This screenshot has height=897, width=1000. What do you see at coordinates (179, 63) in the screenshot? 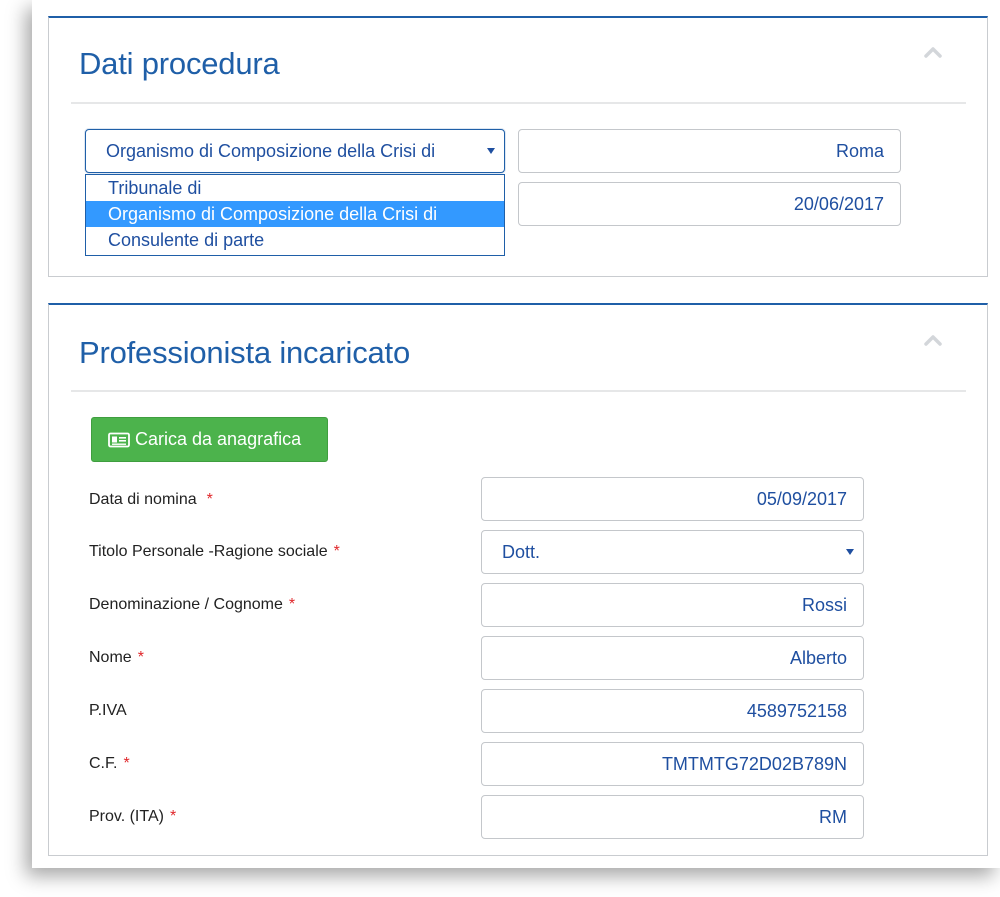
I see `panel-title-dati-procedura: Dati procedura` at bounding box center [179, 63].